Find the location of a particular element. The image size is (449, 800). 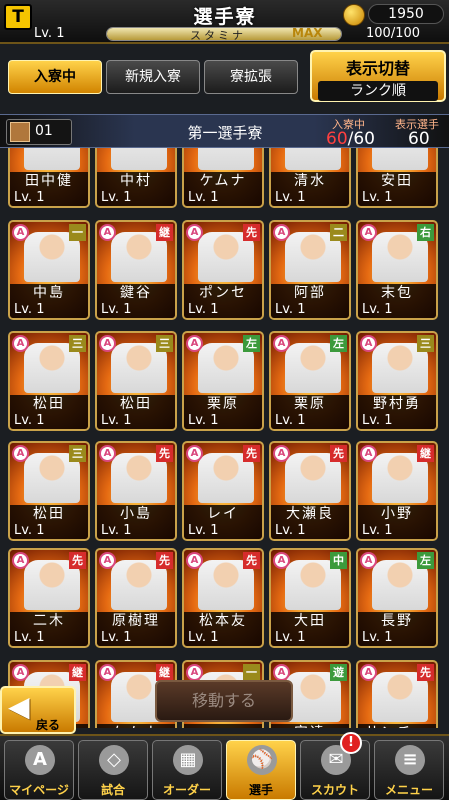

player-card: 田中健 Lv. 1 is located at coordinates (49, 178).